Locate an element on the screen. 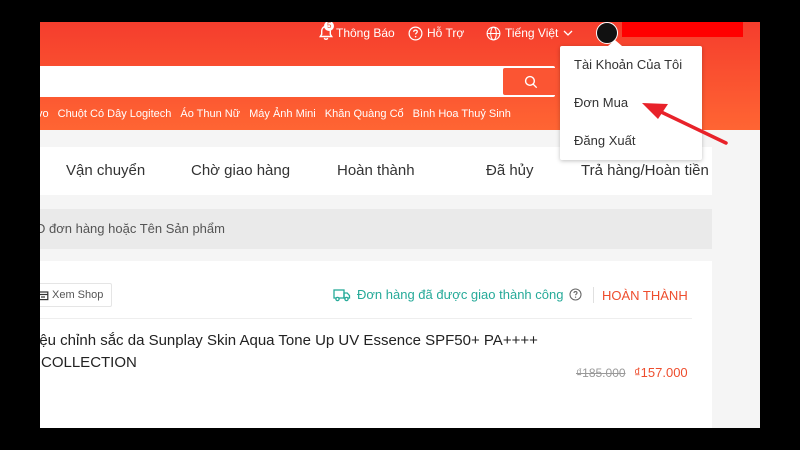 The width and height of the screenshot is (800, 450). delivery-status: Đơn hàng đã được giao thành công is located at coordinates (460, 294).